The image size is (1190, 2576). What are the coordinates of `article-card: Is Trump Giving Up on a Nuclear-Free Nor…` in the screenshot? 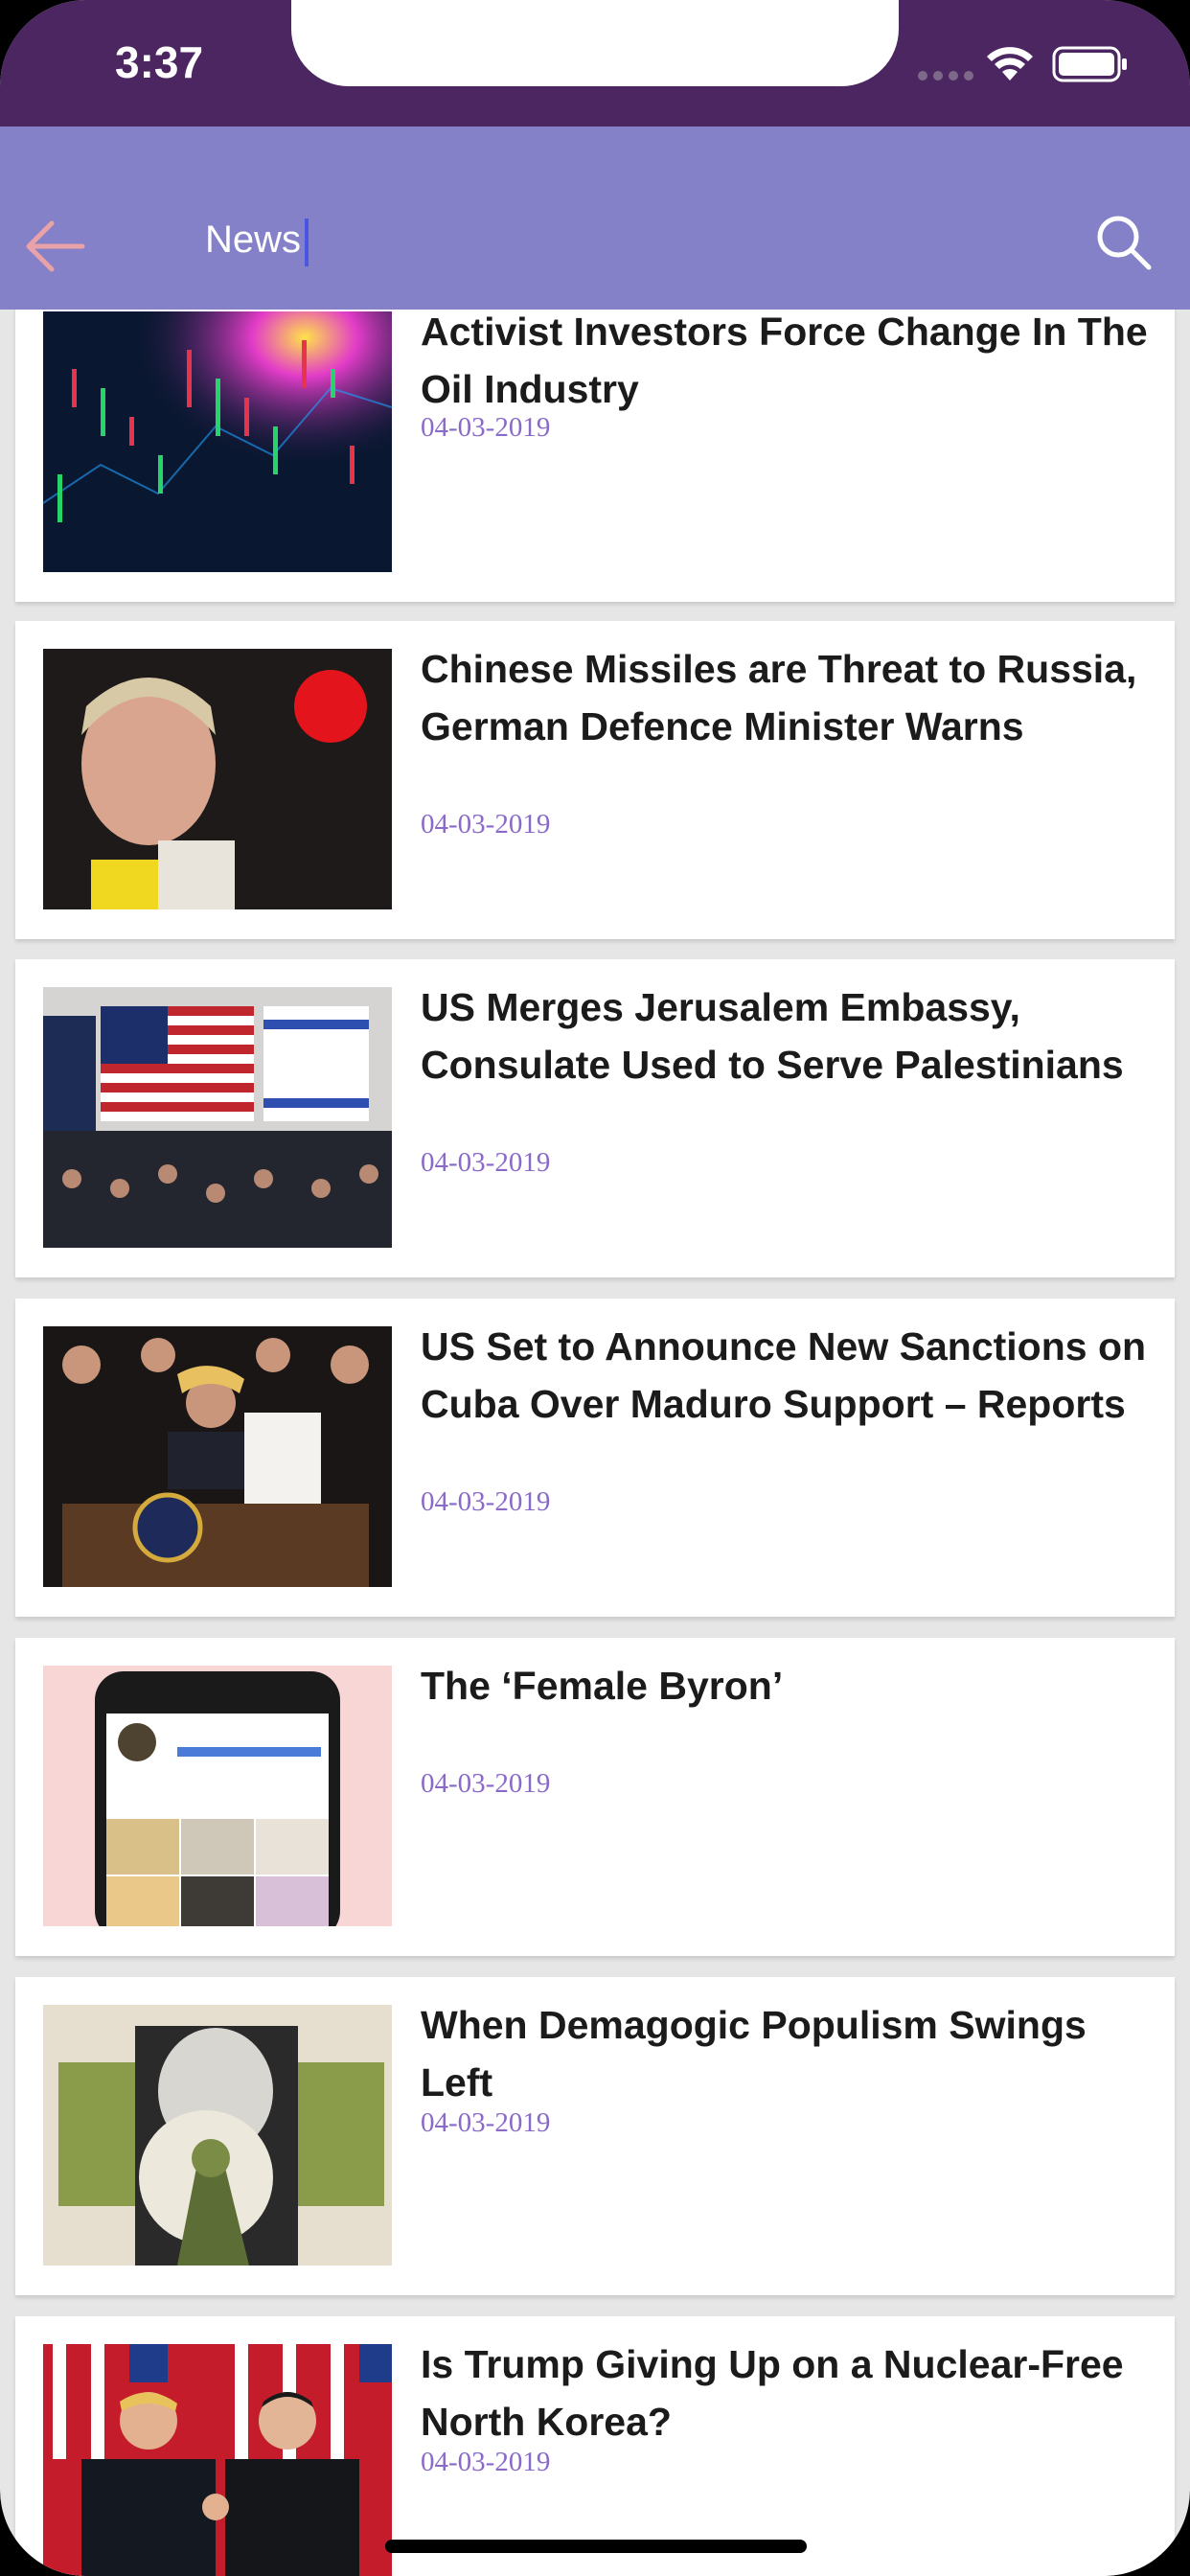 It's located at (595, 2446).